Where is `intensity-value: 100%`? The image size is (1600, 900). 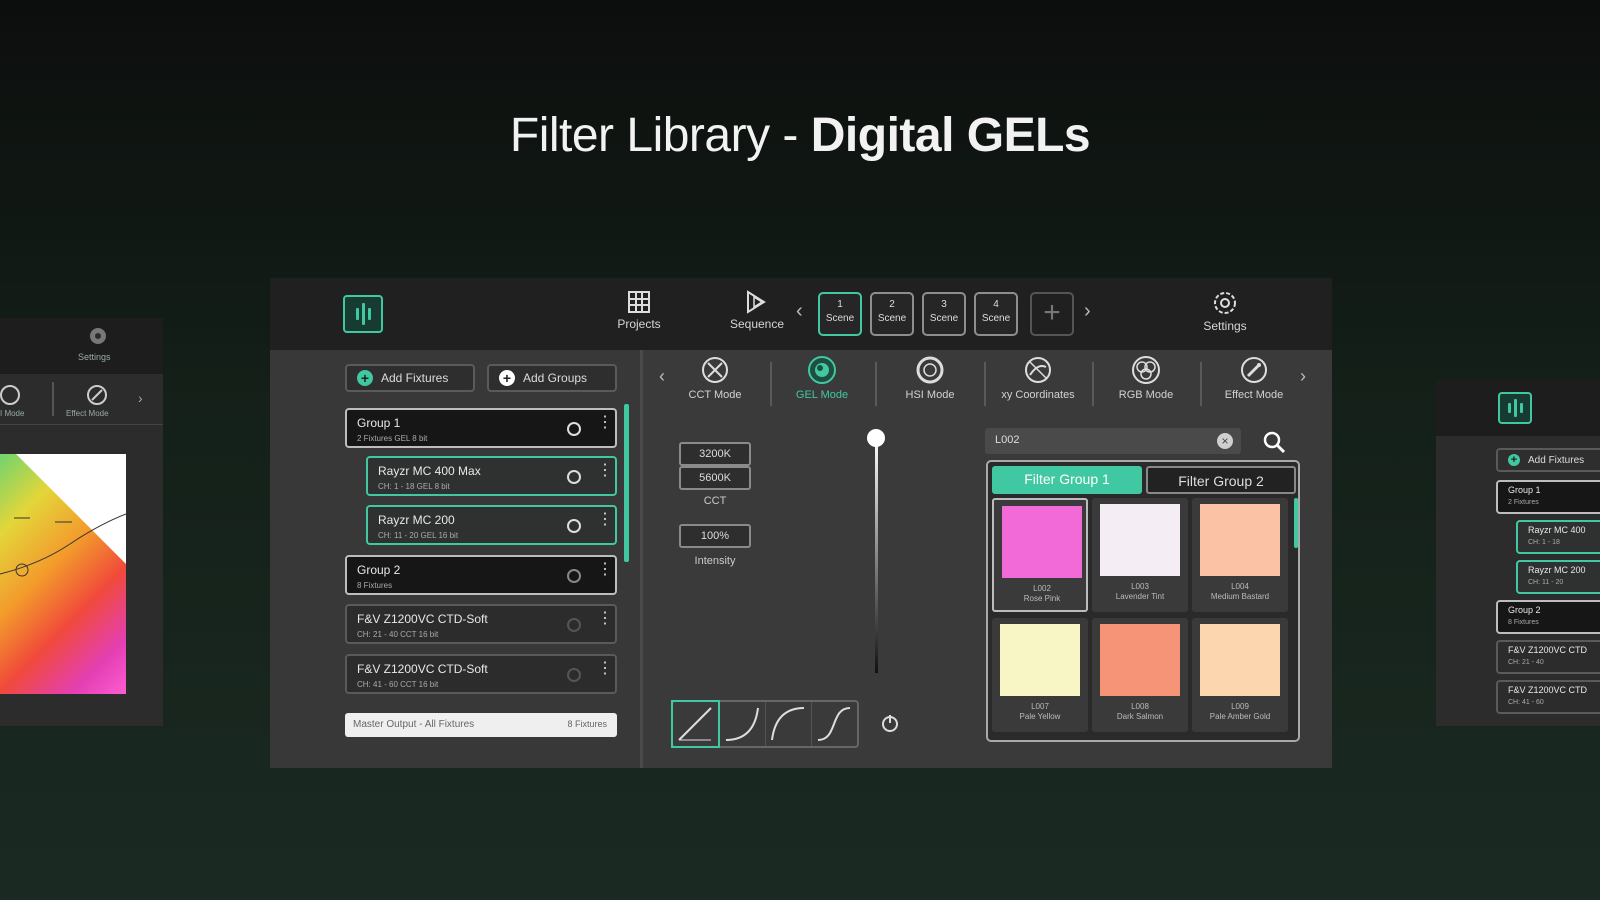
intensity-value: 100% is located at coordinates (715, 536).